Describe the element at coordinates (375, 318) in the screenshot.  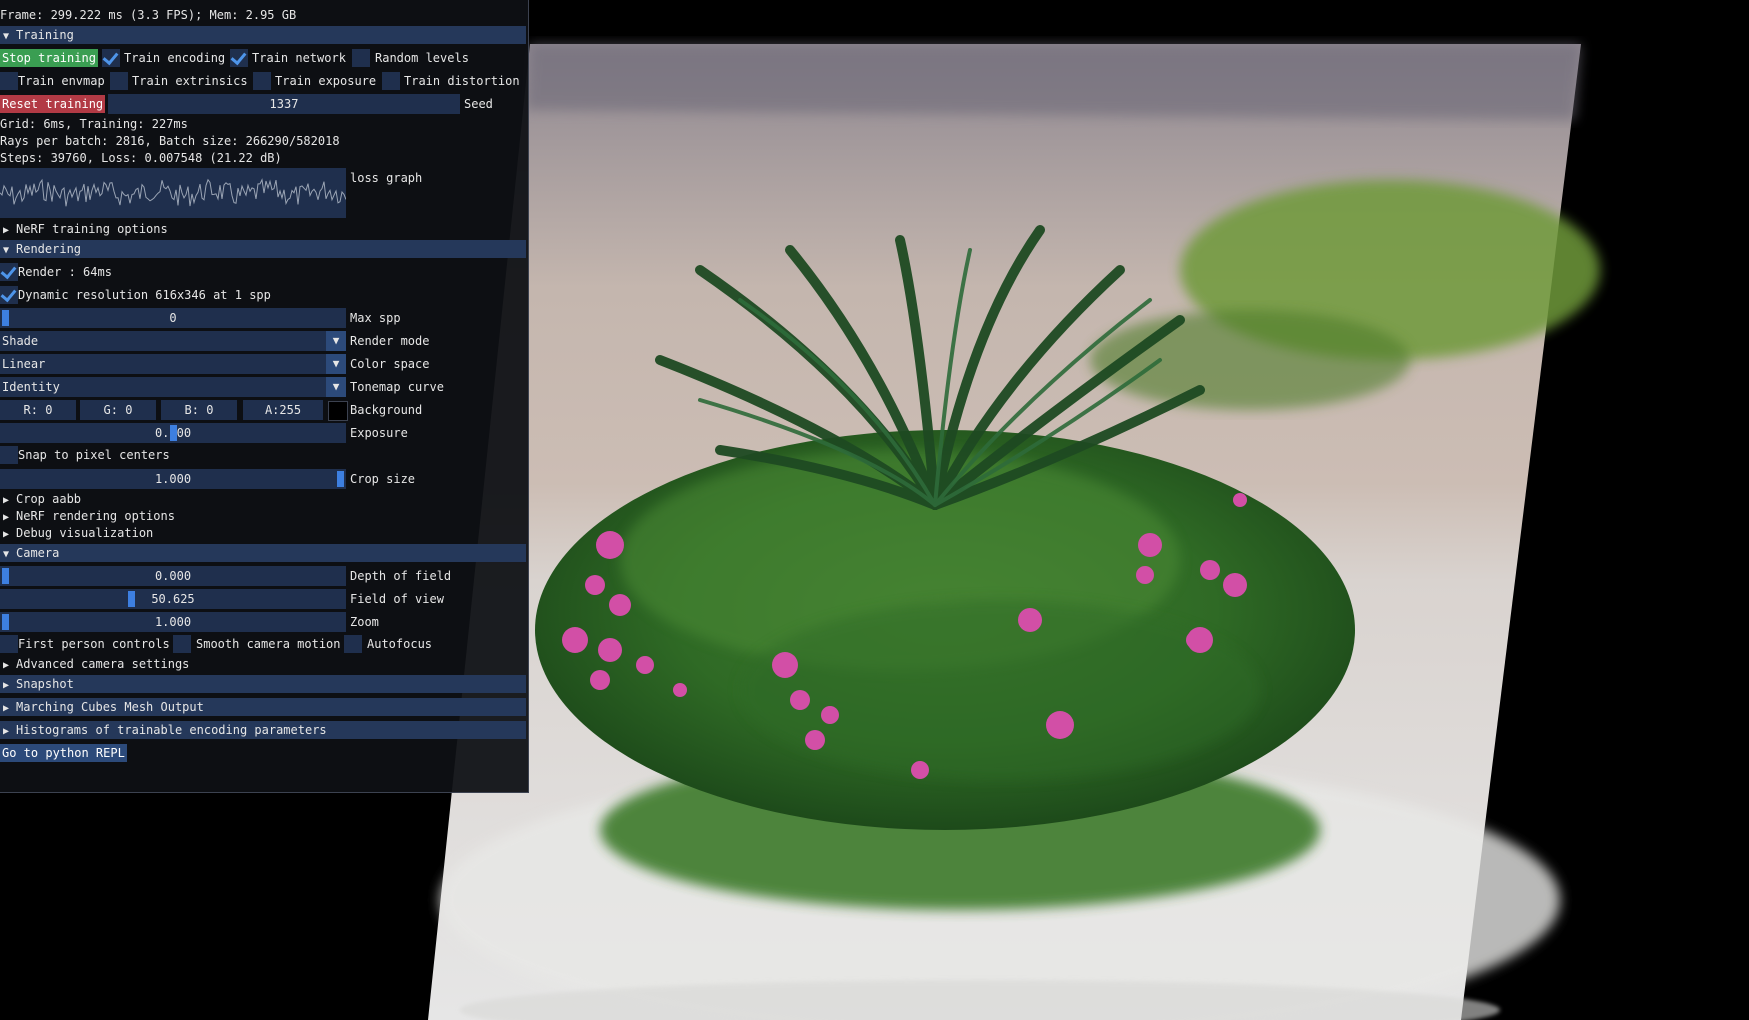
I see `max-spp-label: Max spp` at that location.